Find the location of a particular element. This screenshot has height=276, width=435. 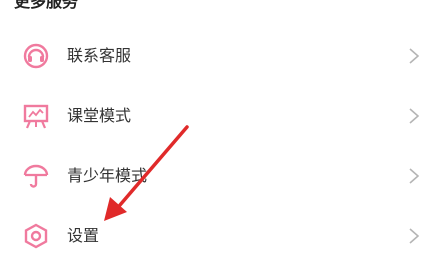

menu-item-label: 青少年模式 is located at coordinates (107, 175).